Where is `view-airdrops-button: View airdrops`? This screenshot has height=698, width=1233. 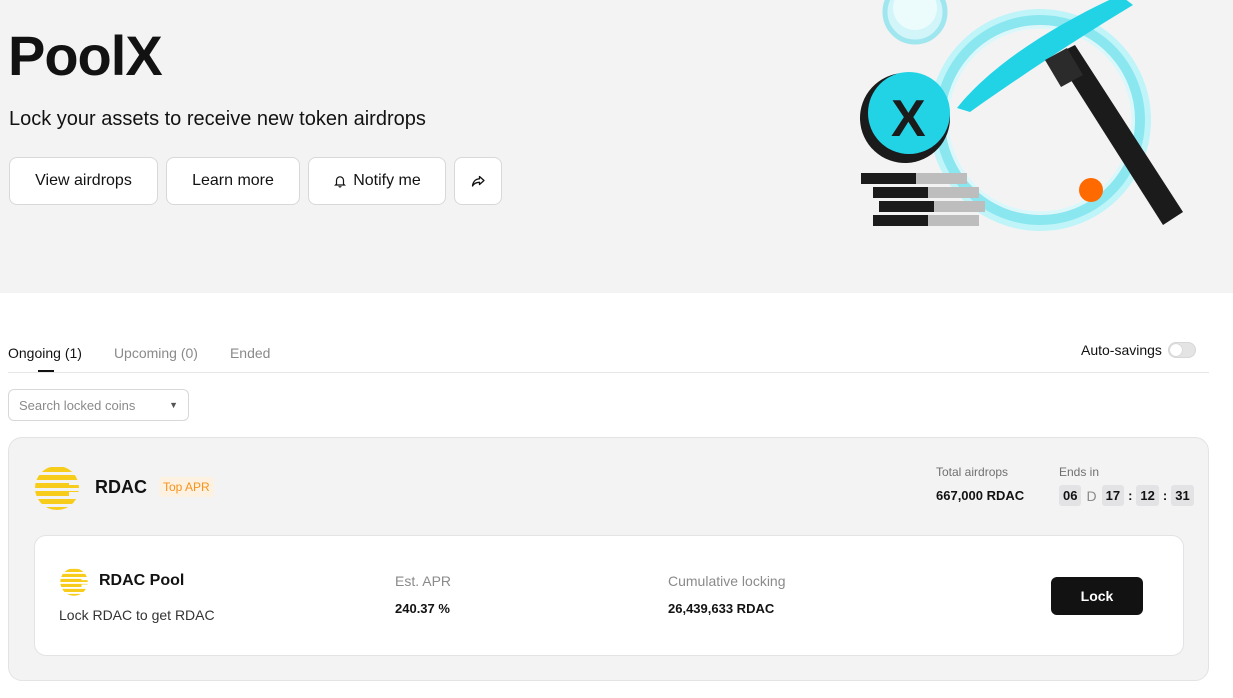
view-airdrops-button: View airdrops is located at coordinates (83, 181).